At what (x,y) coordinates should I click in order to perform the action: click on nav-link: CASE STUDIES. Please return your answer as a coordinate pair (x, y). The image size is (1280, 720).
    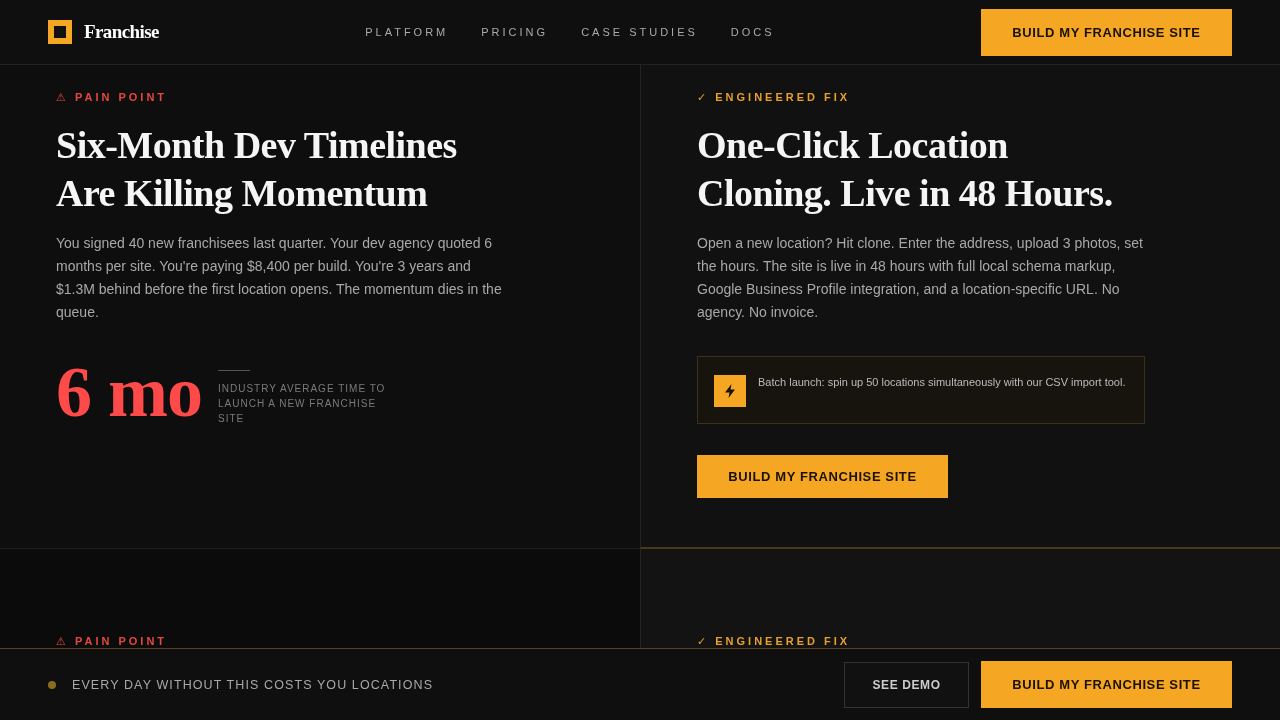
    Looking at the image, I should click on (639, 32).